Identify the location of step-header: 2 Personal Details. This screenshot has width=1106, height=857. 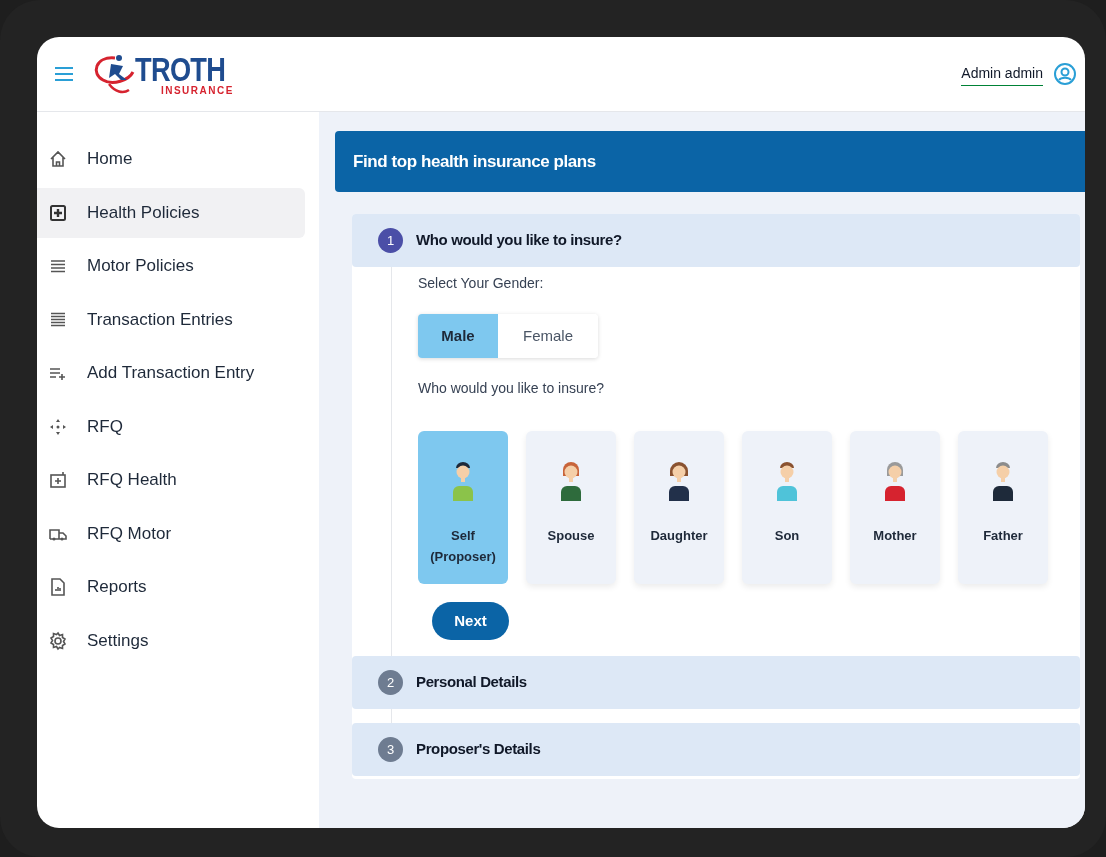
(716, 682).